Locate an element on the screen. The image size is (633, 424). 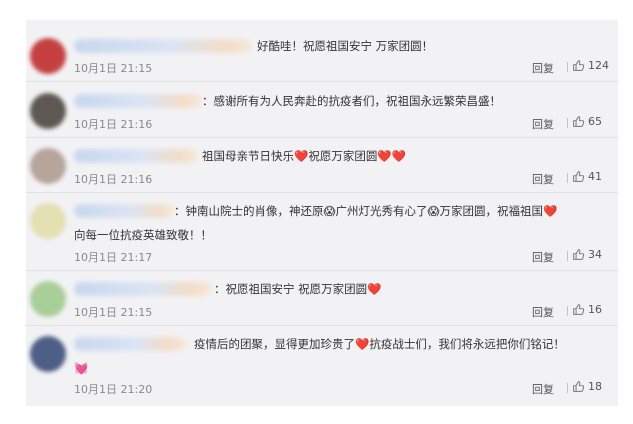
like-button: 41 is located at coordinates (587, 176).